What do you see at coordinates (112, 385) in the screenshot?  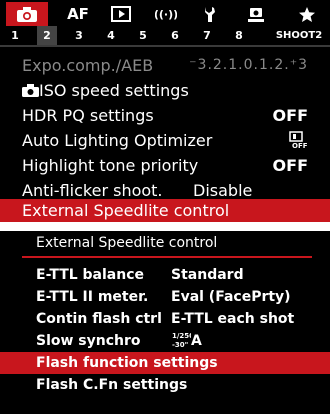 I see `menu-item-label: Flash C.Fn settings` at bounding box center [112, 385].